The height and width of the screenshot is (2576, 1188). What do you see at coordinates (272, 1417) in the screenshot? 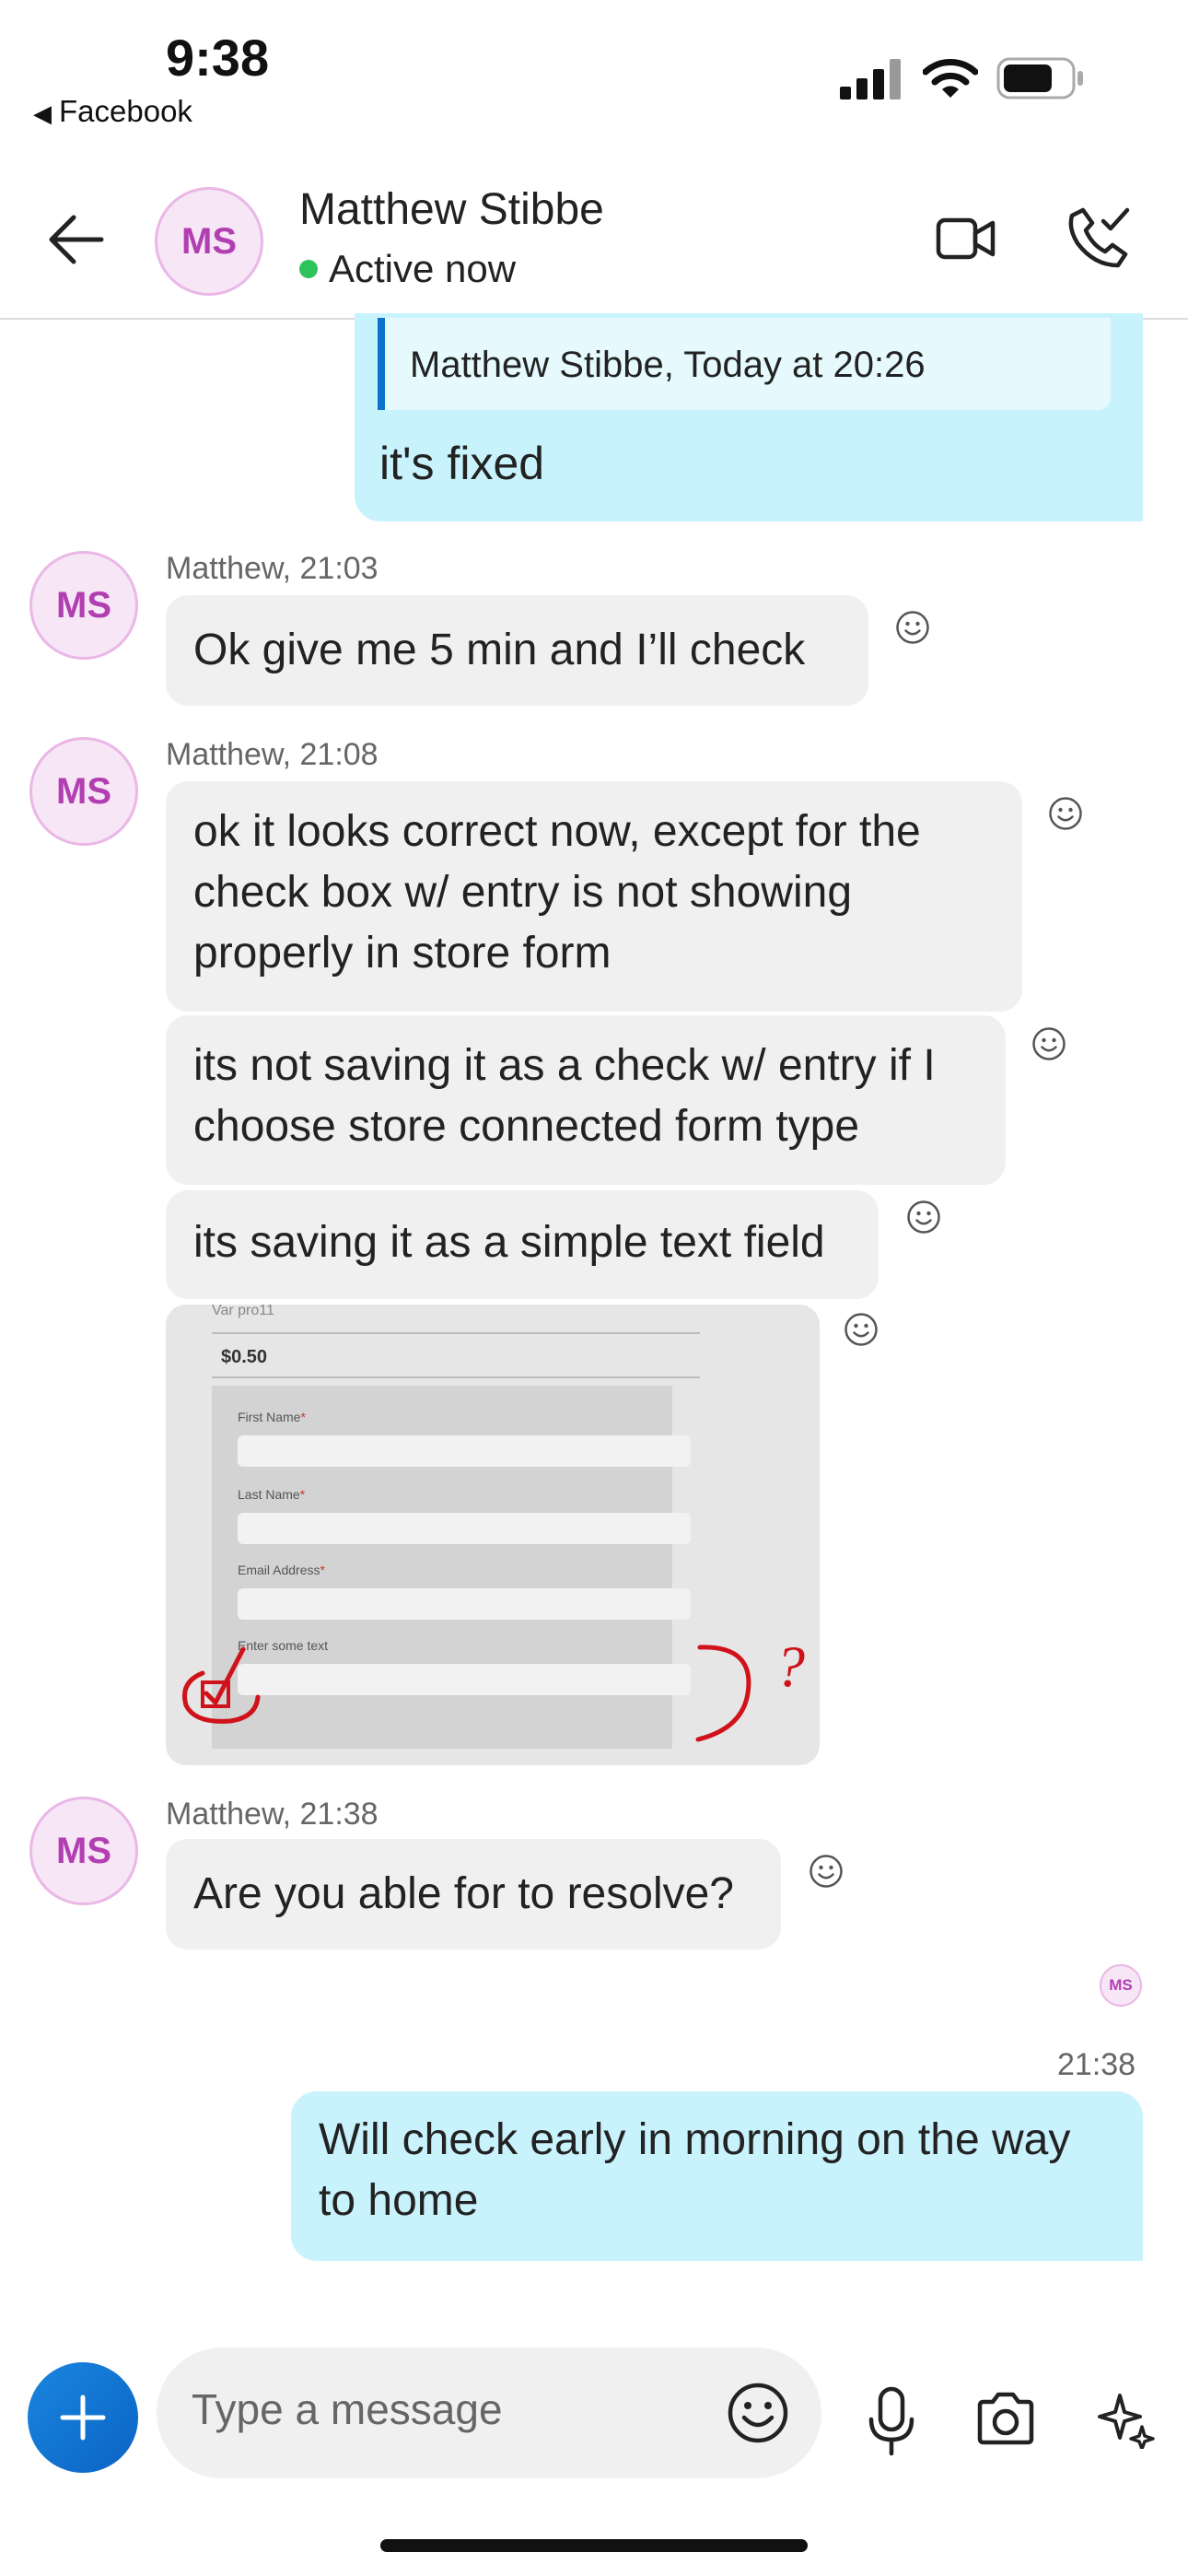
I see `image-field-label: First Name*` at bounding box center [272, 1417].